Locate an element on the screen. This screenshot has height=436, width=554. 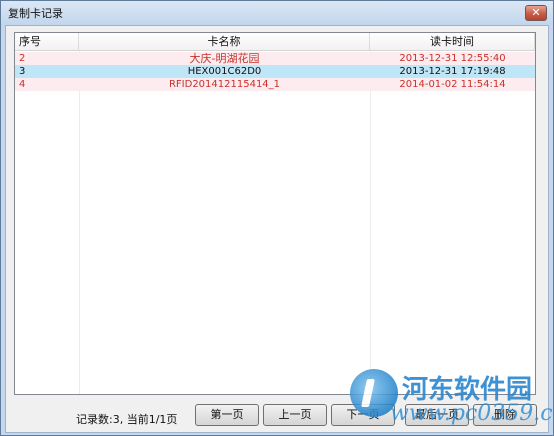
record-count-status: 记录数:3, 当前1/1页 is located at coordinates (127, 419).